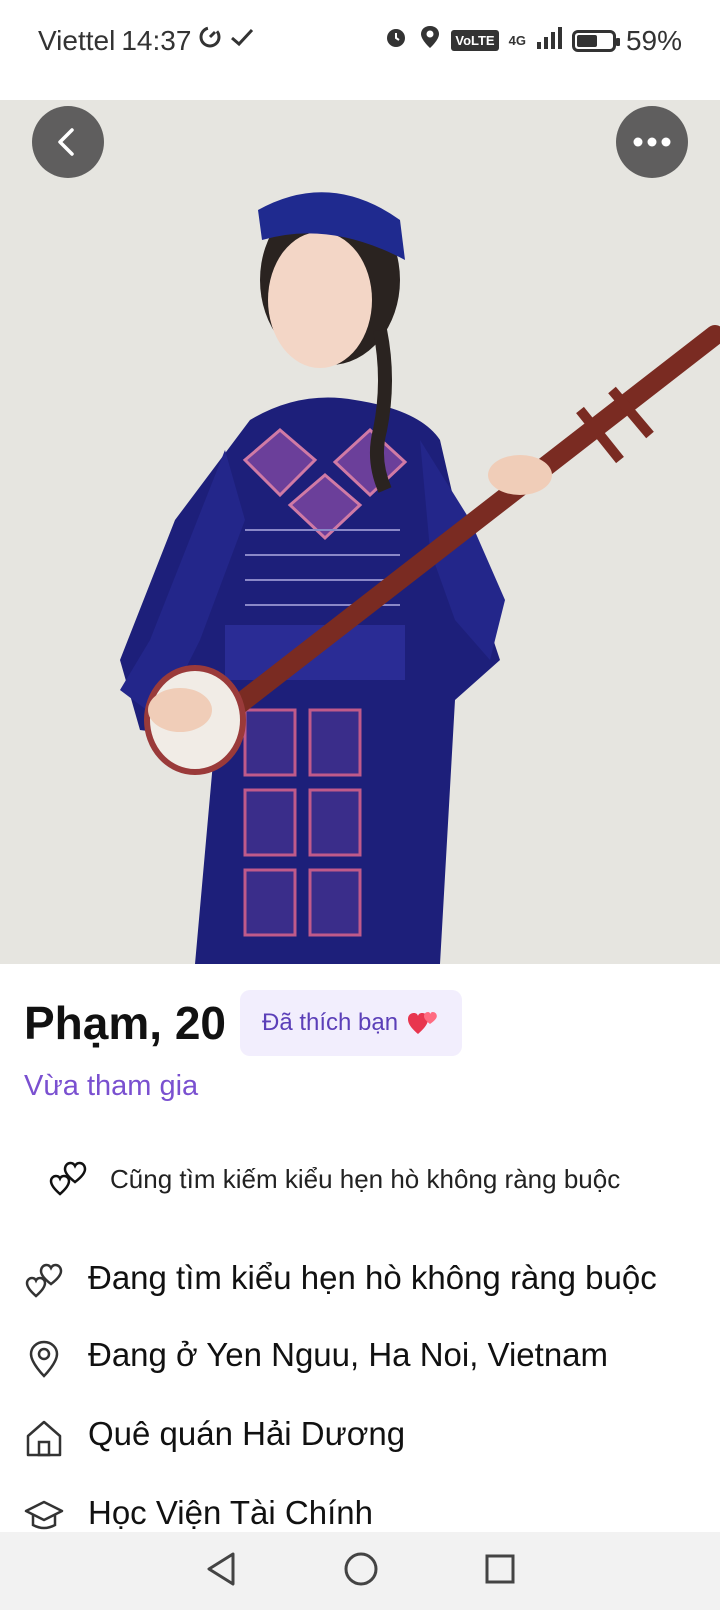  Describe the element at coordinates (156, 40) in the screenshot. I see `clock: 14:37` at that location.